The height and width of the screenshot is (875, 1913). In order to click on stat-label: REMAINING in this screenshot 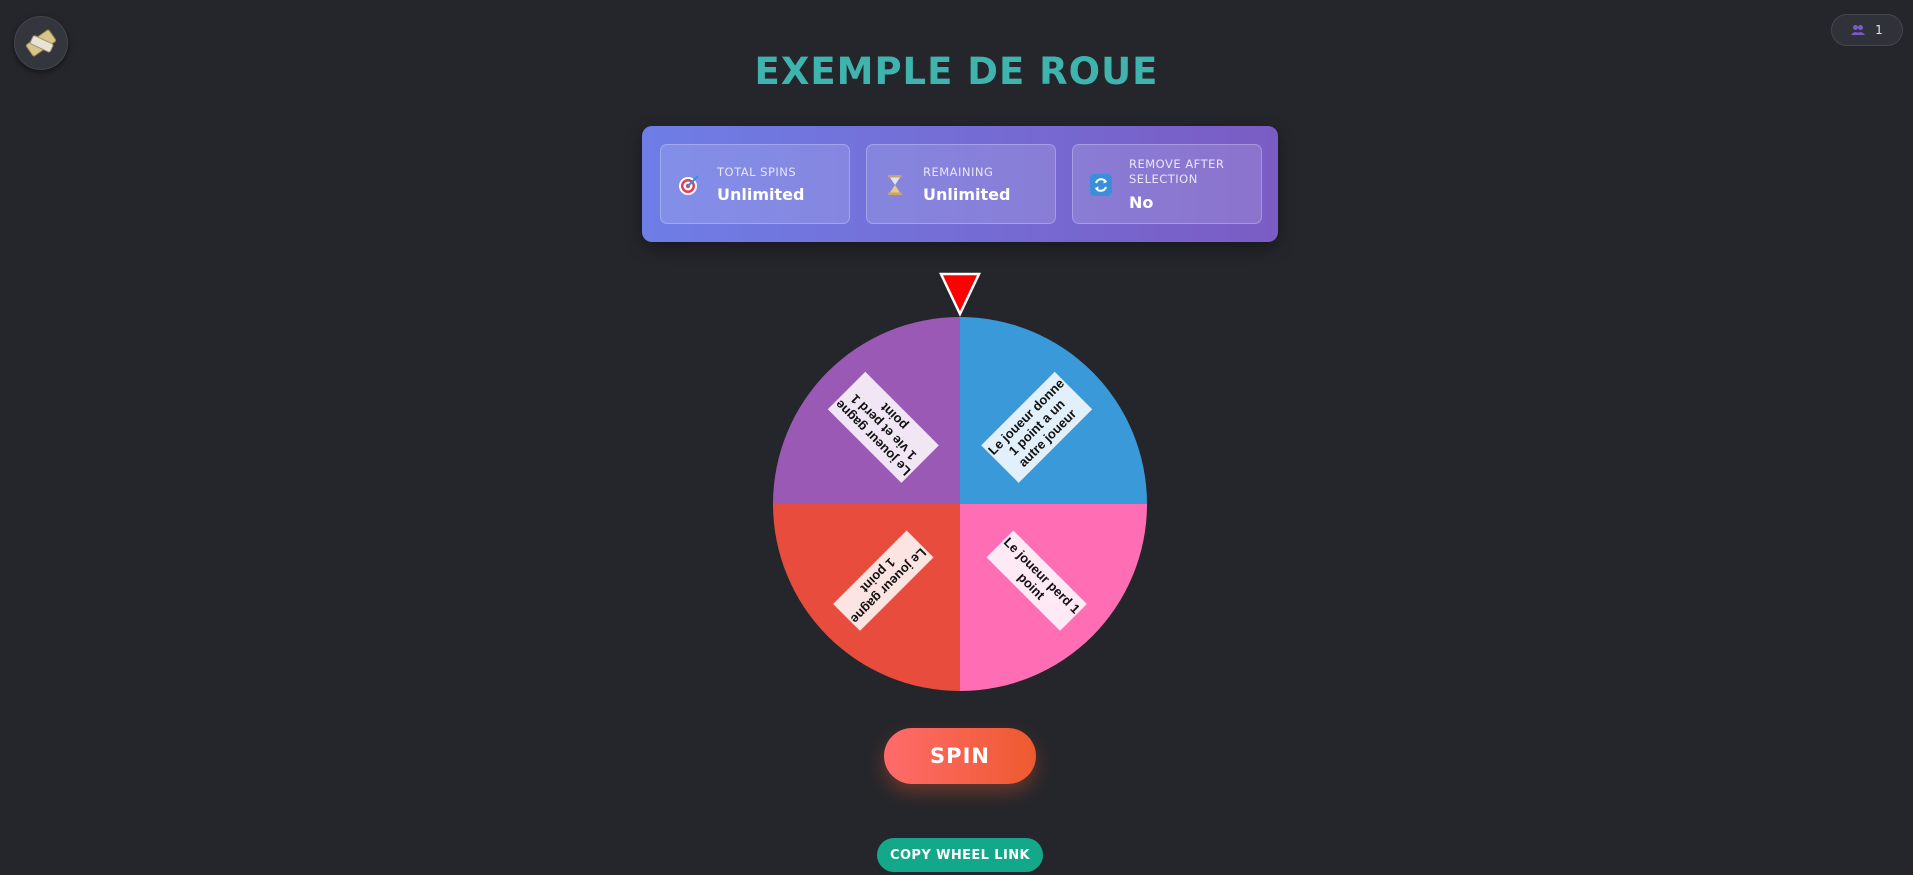, I will do `click(958, 172)`.